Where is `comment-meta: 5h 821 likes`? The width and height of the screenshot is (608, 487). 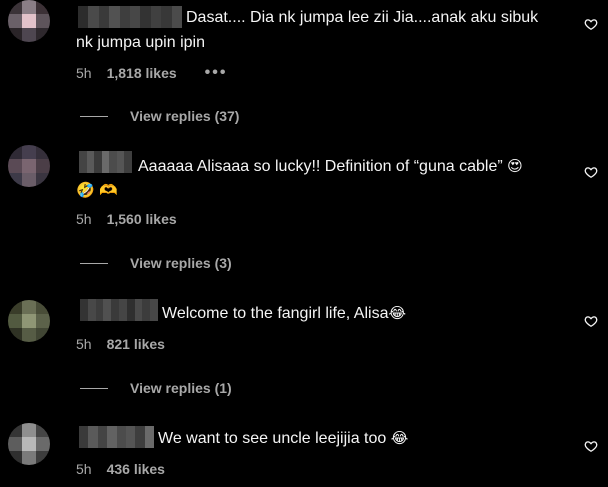 comment-meta: 5h 821 likes is located at coordinates (120, 344).